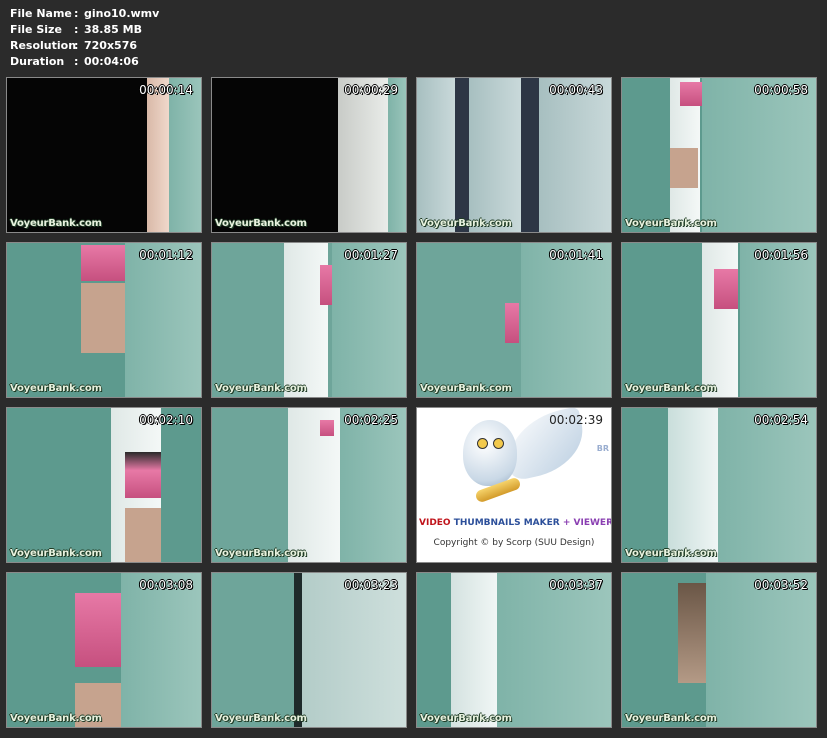 This screenshot has width=827, height=738. I want to click on timestamp: 00:02:39, so click(576, 420).